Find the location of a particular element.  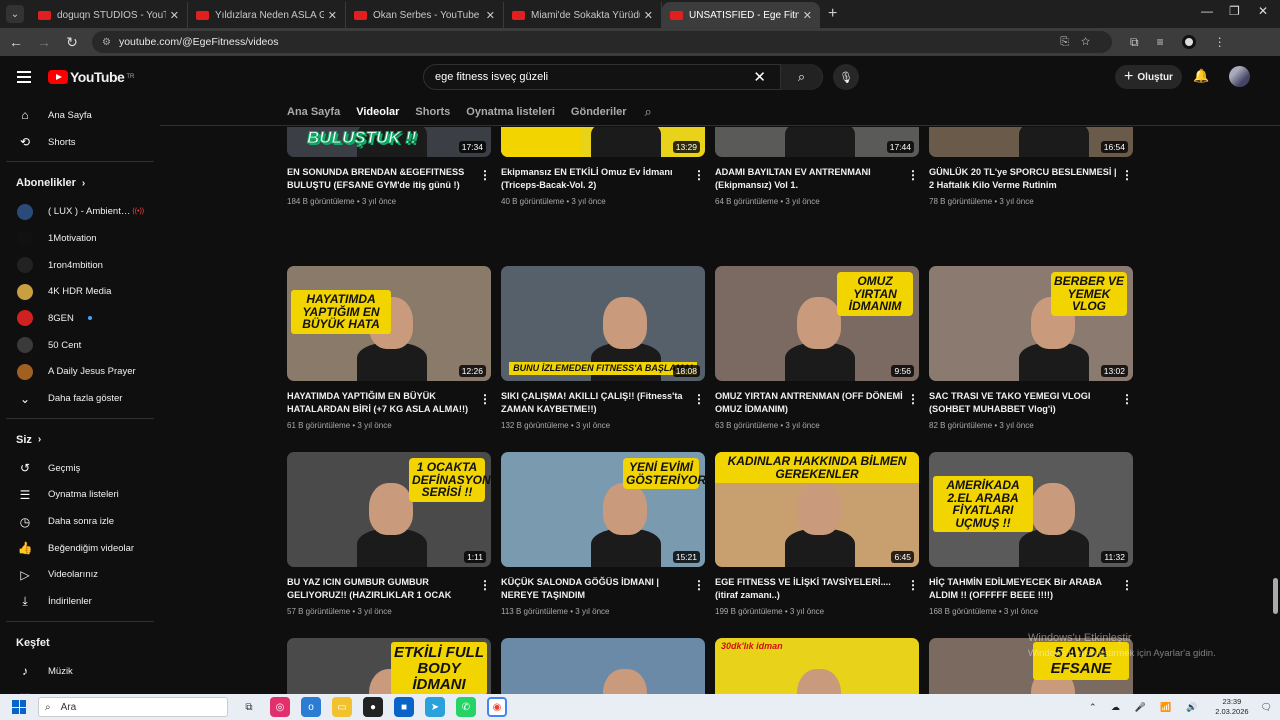

tab-4: Gönderiler is located at coordinates (599, 112).